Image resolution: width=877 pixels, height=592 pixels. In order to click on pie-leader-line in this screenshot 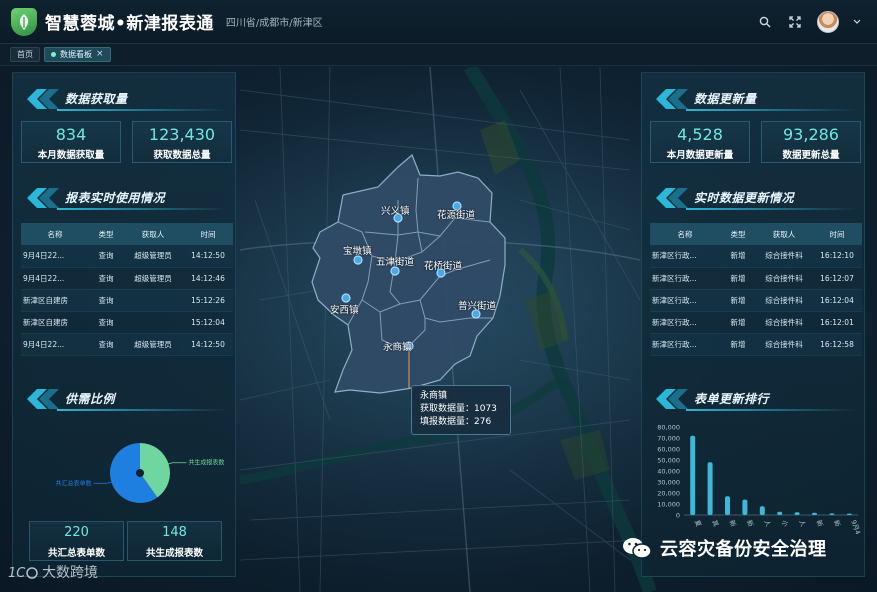, I will do `click(102, 482)`.